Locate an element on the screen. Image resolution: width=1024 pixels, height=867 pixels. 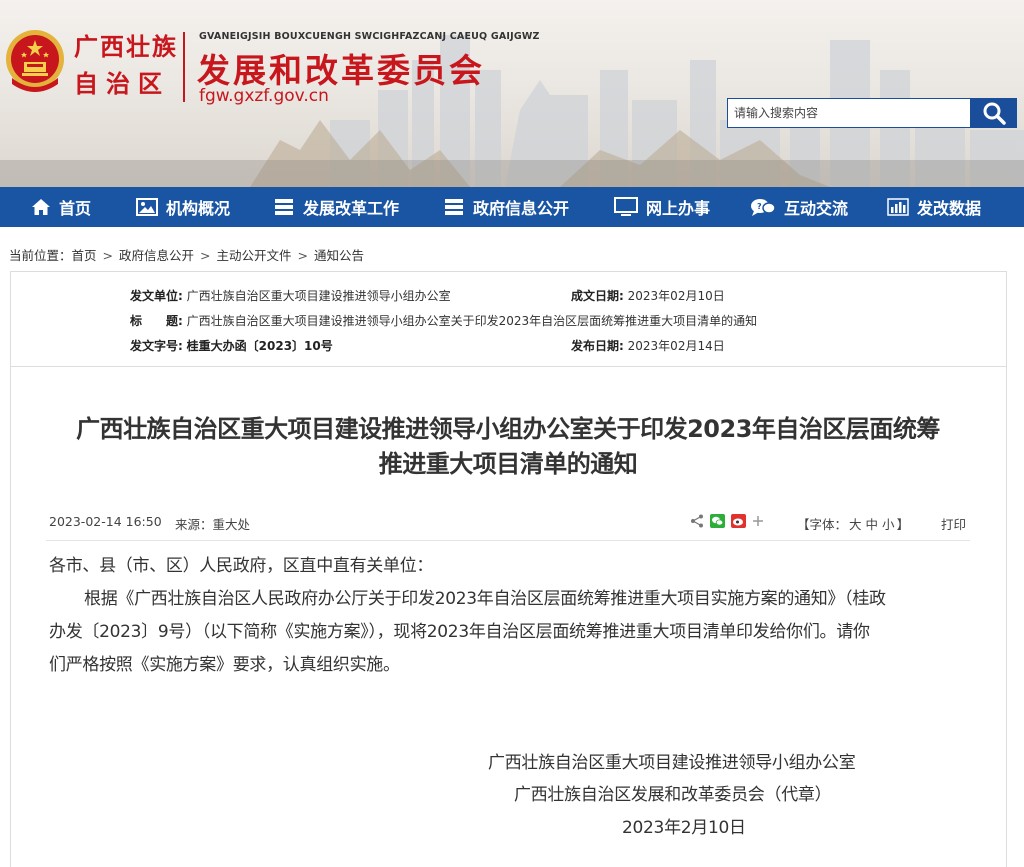
meta-created-label: 成文日期: is located at coordinates (597, 296).